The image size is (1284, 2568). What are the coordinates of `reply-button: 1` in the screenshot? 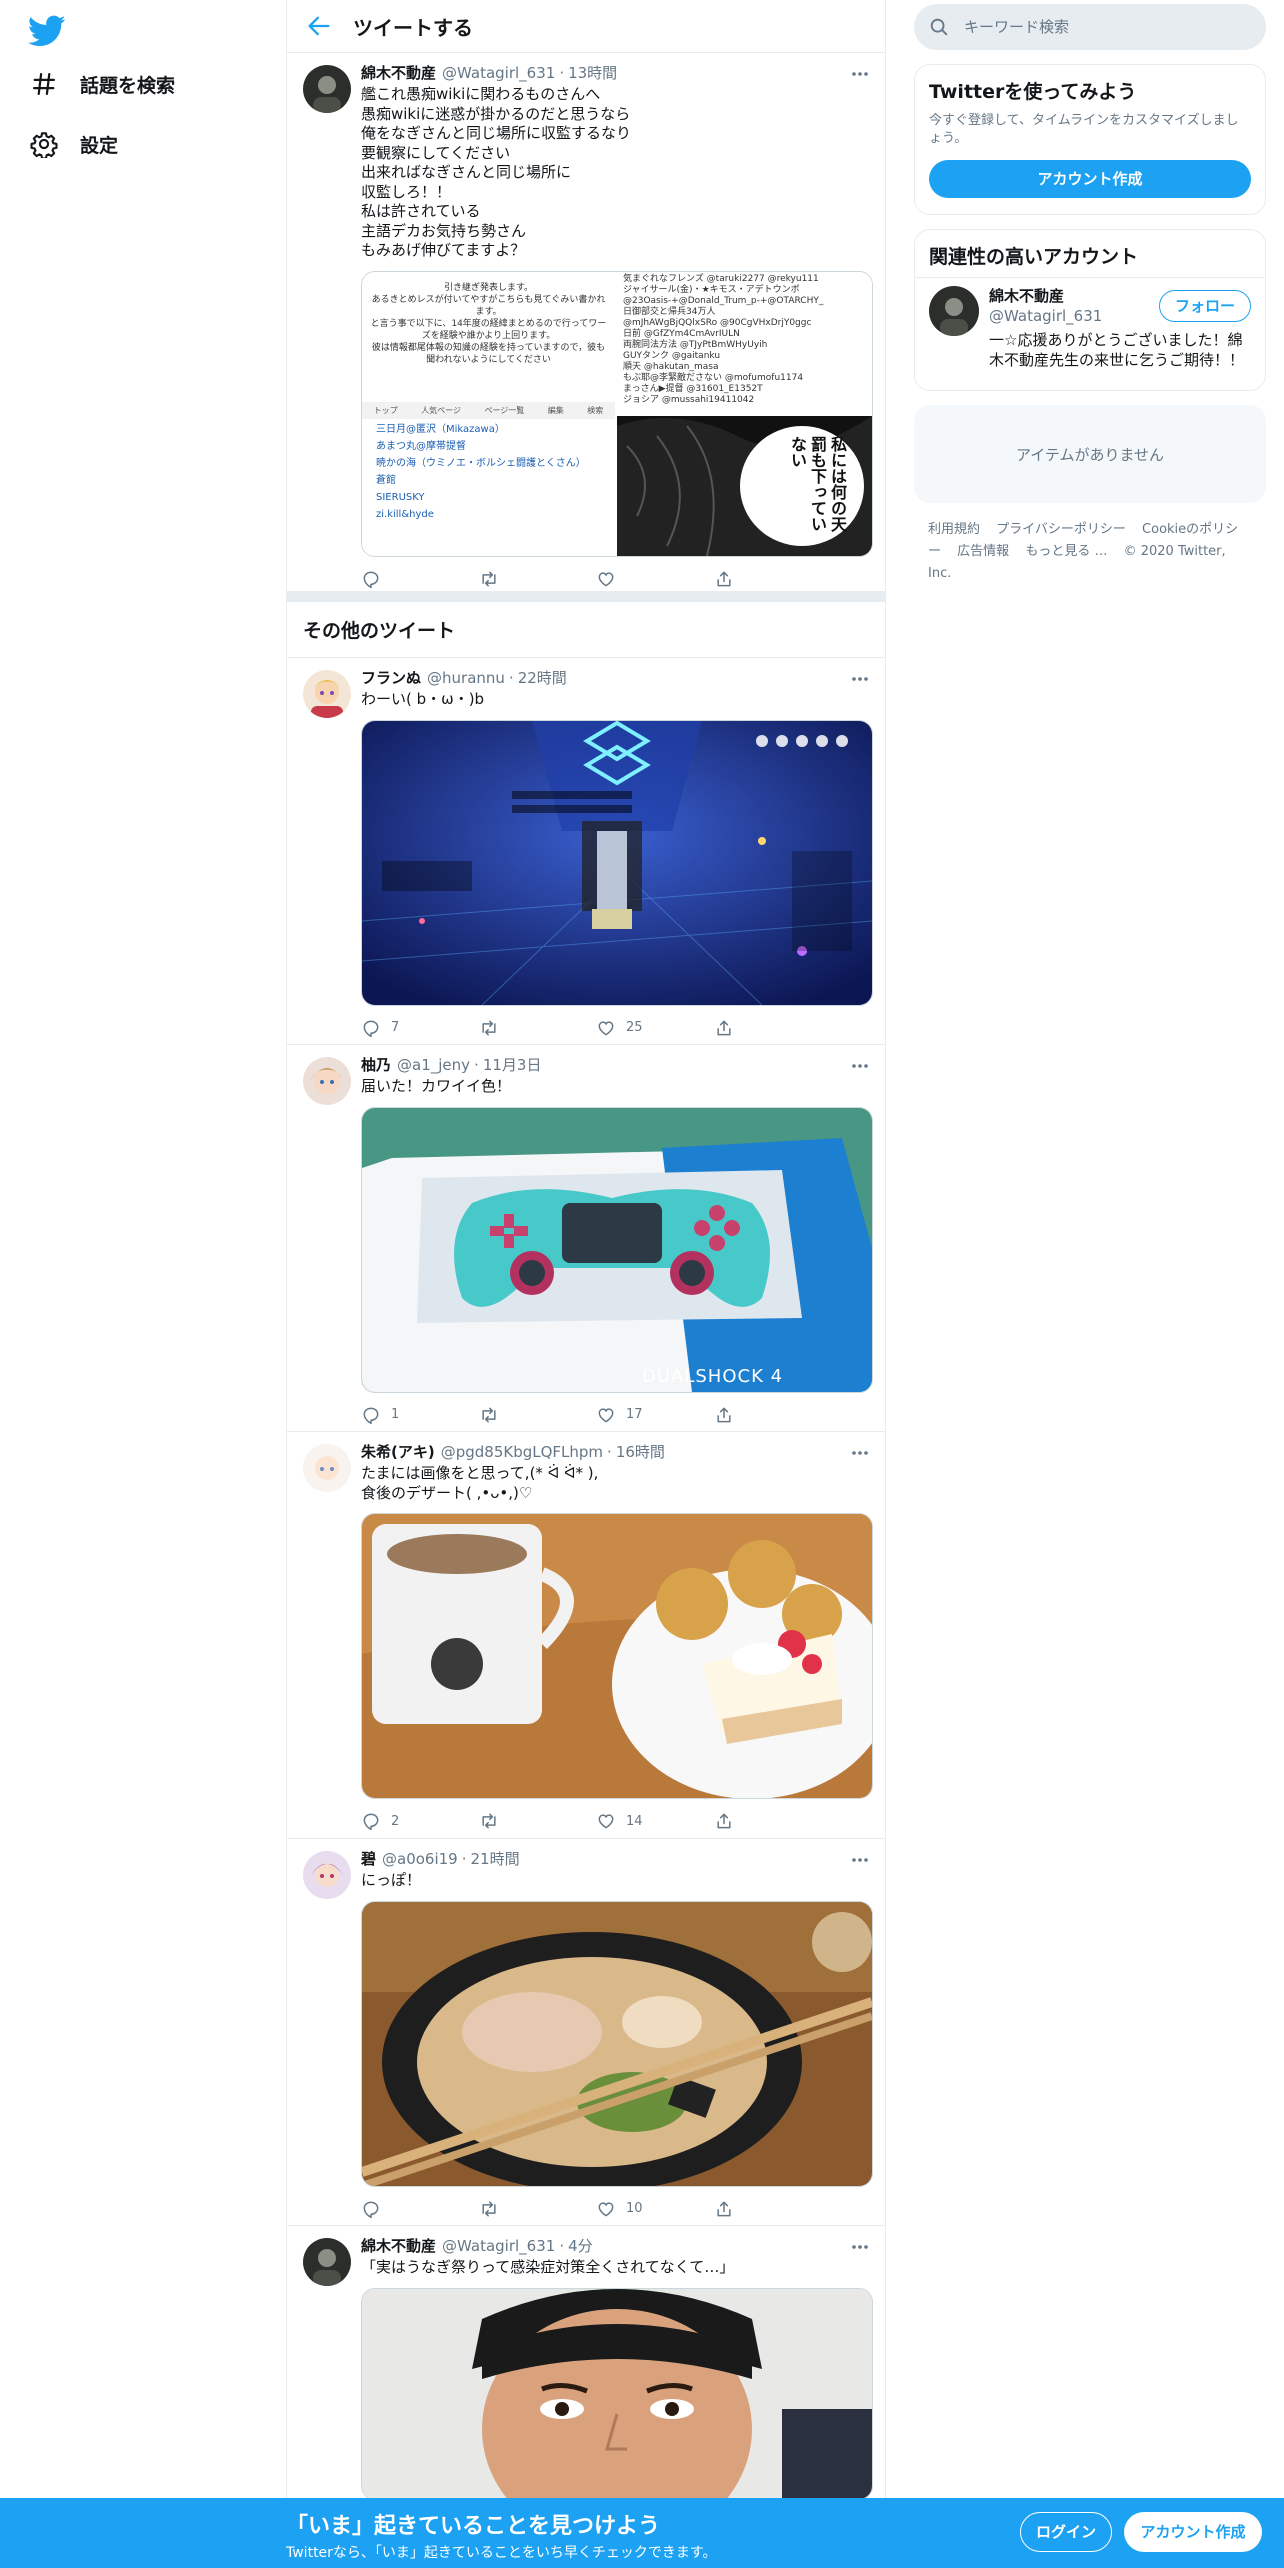 It's located at (420, 1415).